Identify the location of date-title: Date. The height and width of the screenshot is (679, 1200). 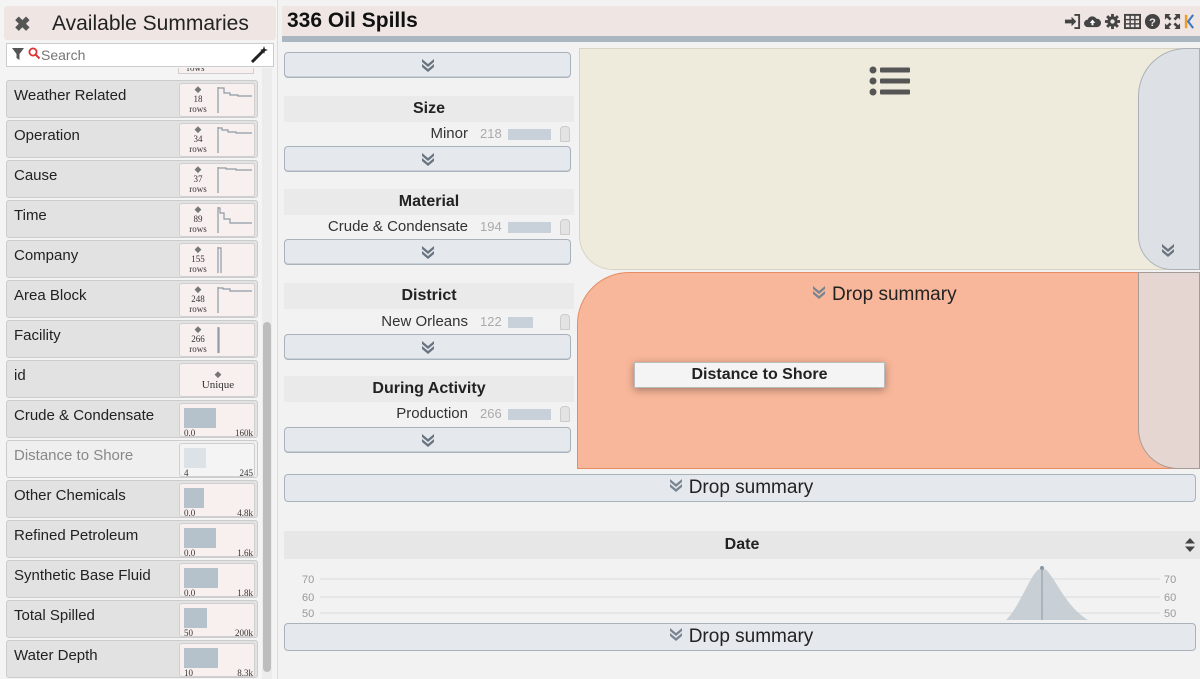
(742, 544).